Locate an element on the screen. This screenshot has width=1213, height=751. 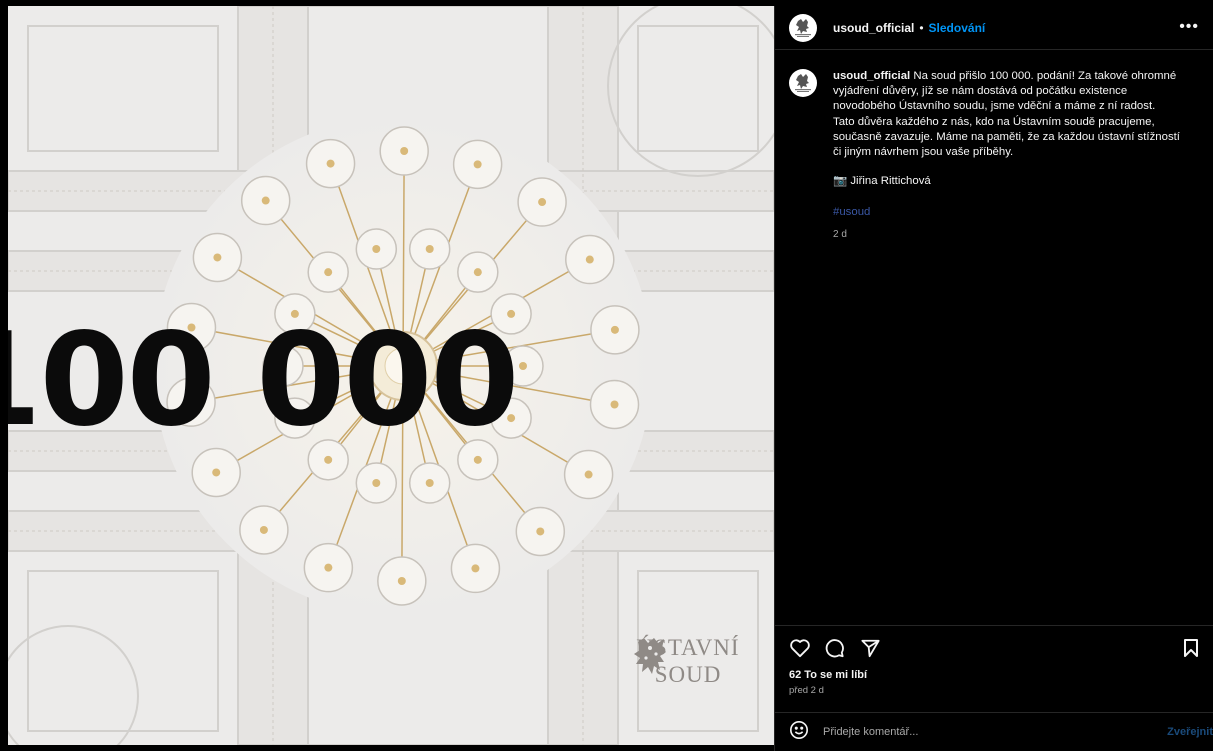
avatar is located at coordinates (803, 27).